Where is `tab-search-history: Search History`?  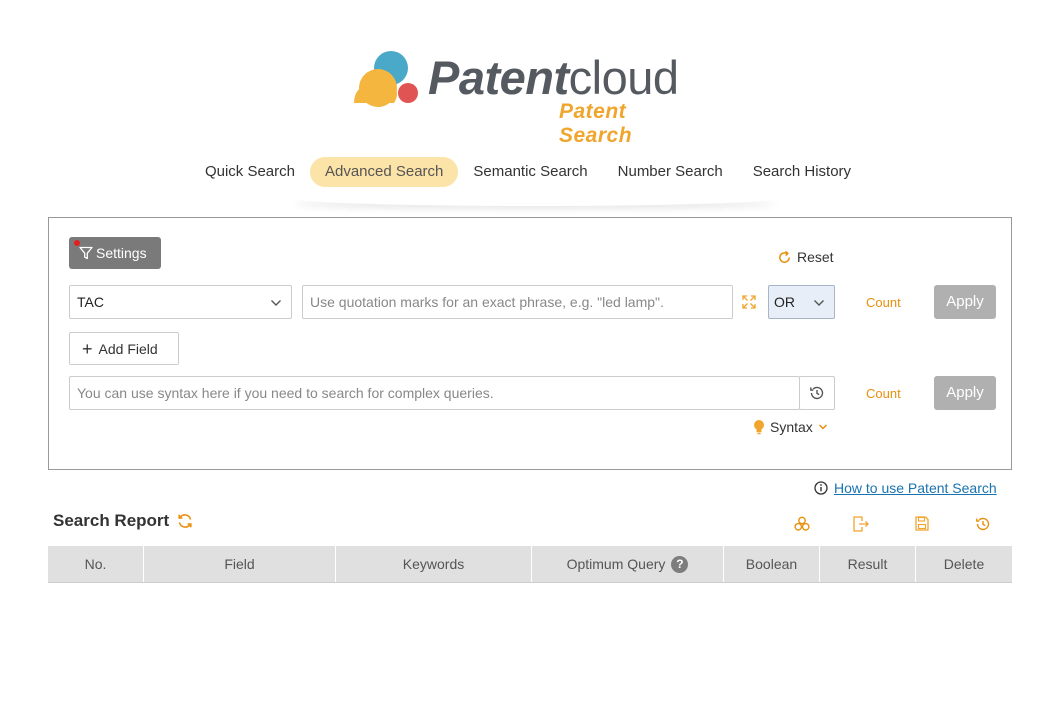 tab-search-history: Search History is located at coordinates (802, 172).